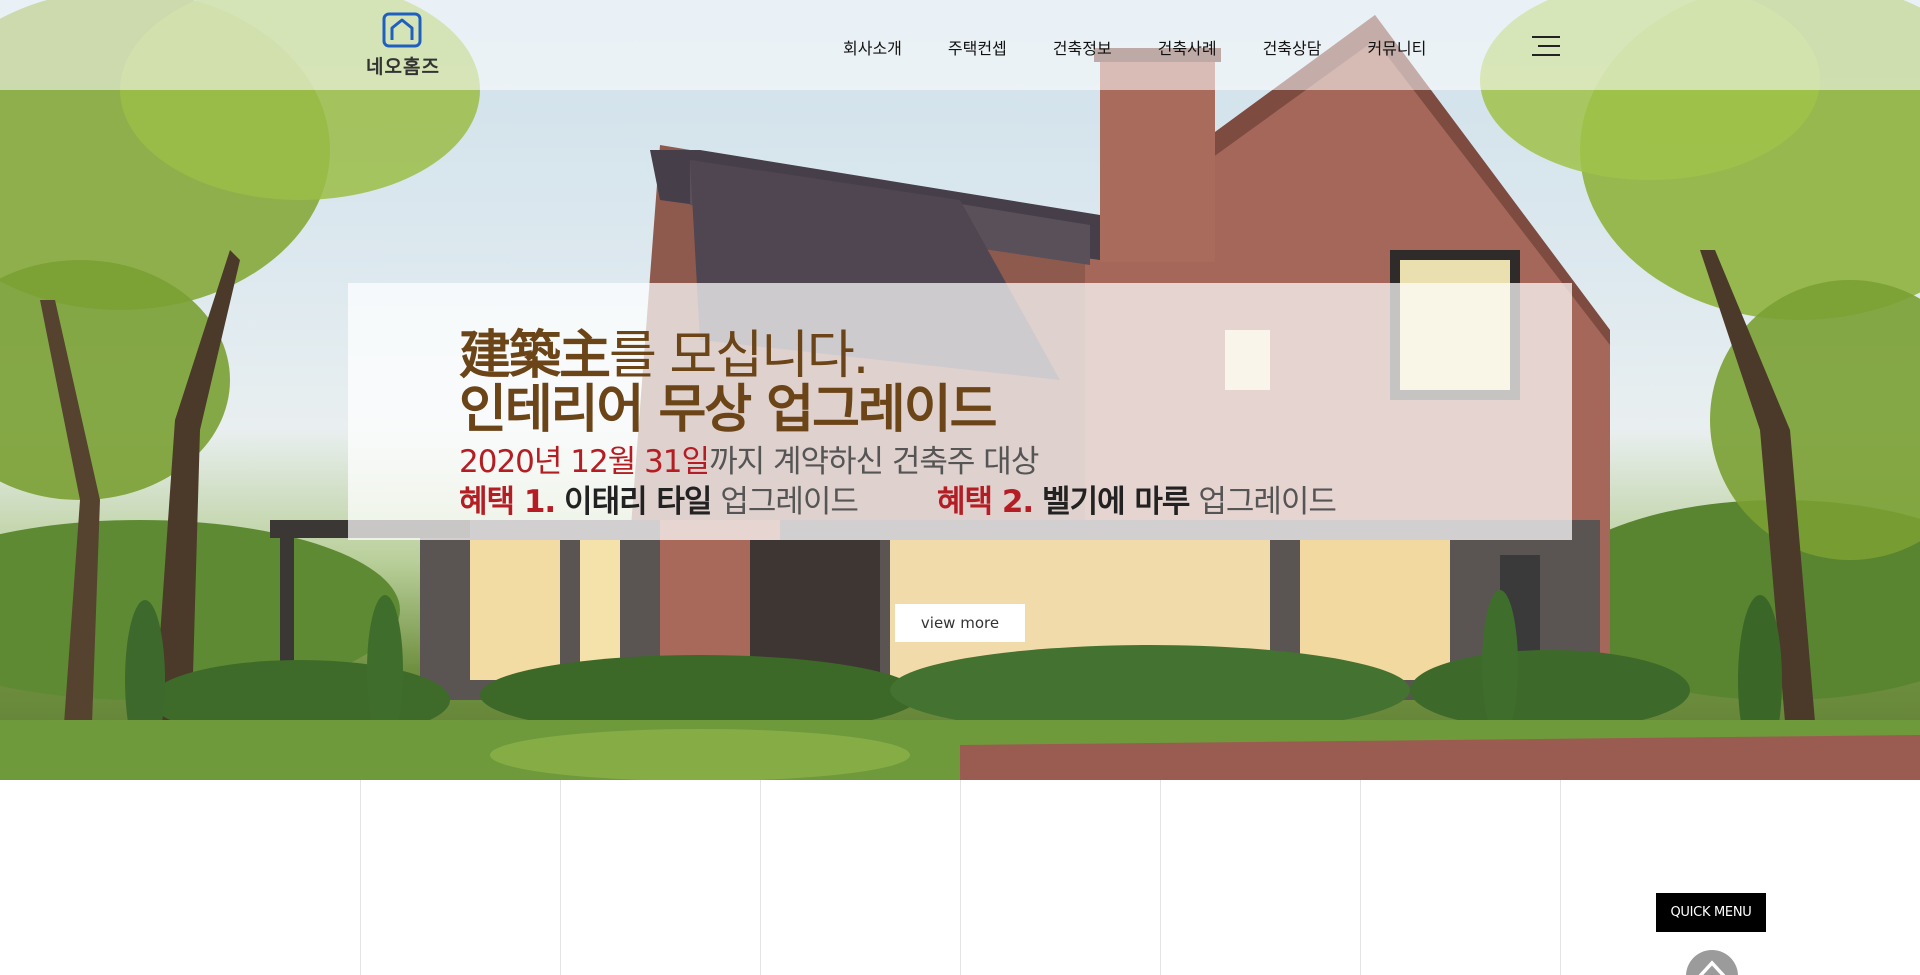 The image size is (1920, 975). Describe the element at coordinates (789, 502) in the screenshot. I see `benefit-1-rest: 업그레이드` at that location.